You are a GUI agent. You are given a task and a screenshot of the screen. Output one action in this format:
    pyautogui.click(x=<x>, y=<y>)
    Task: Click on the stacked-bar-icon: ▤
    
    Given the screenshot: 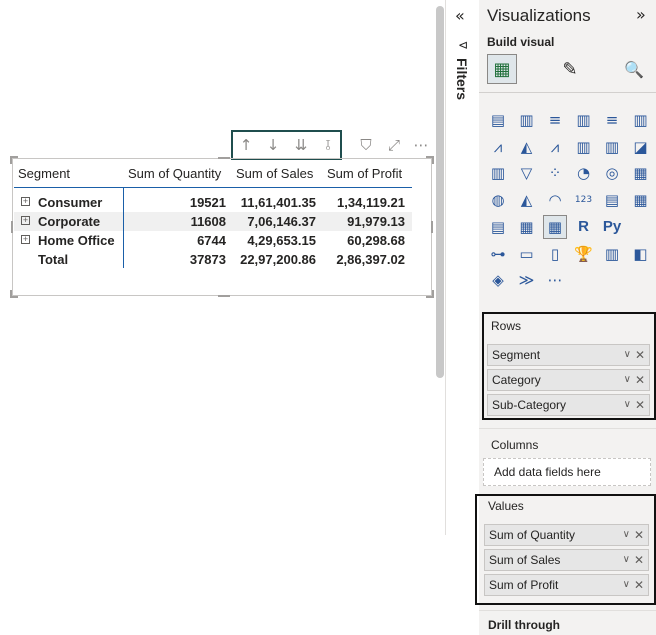 What is the action you would take?
    pyautogui.click(x=498, y=120)
    